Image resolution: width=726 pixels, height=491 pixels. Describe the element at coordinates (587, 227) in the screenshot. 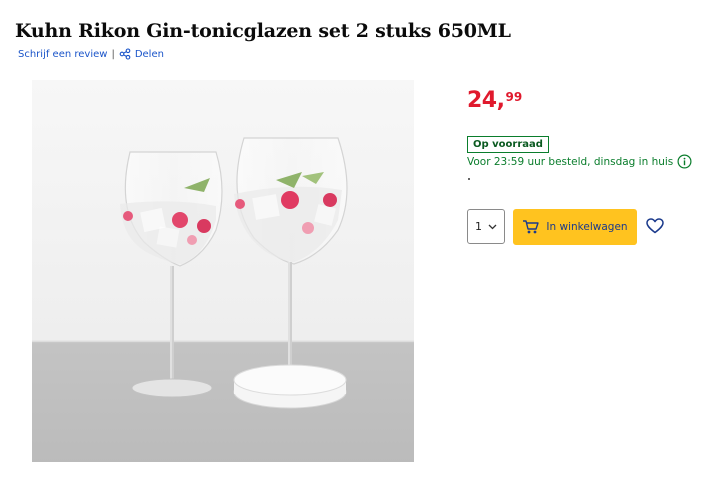

I see `cart-button-label: In winkelwagen` at that location.